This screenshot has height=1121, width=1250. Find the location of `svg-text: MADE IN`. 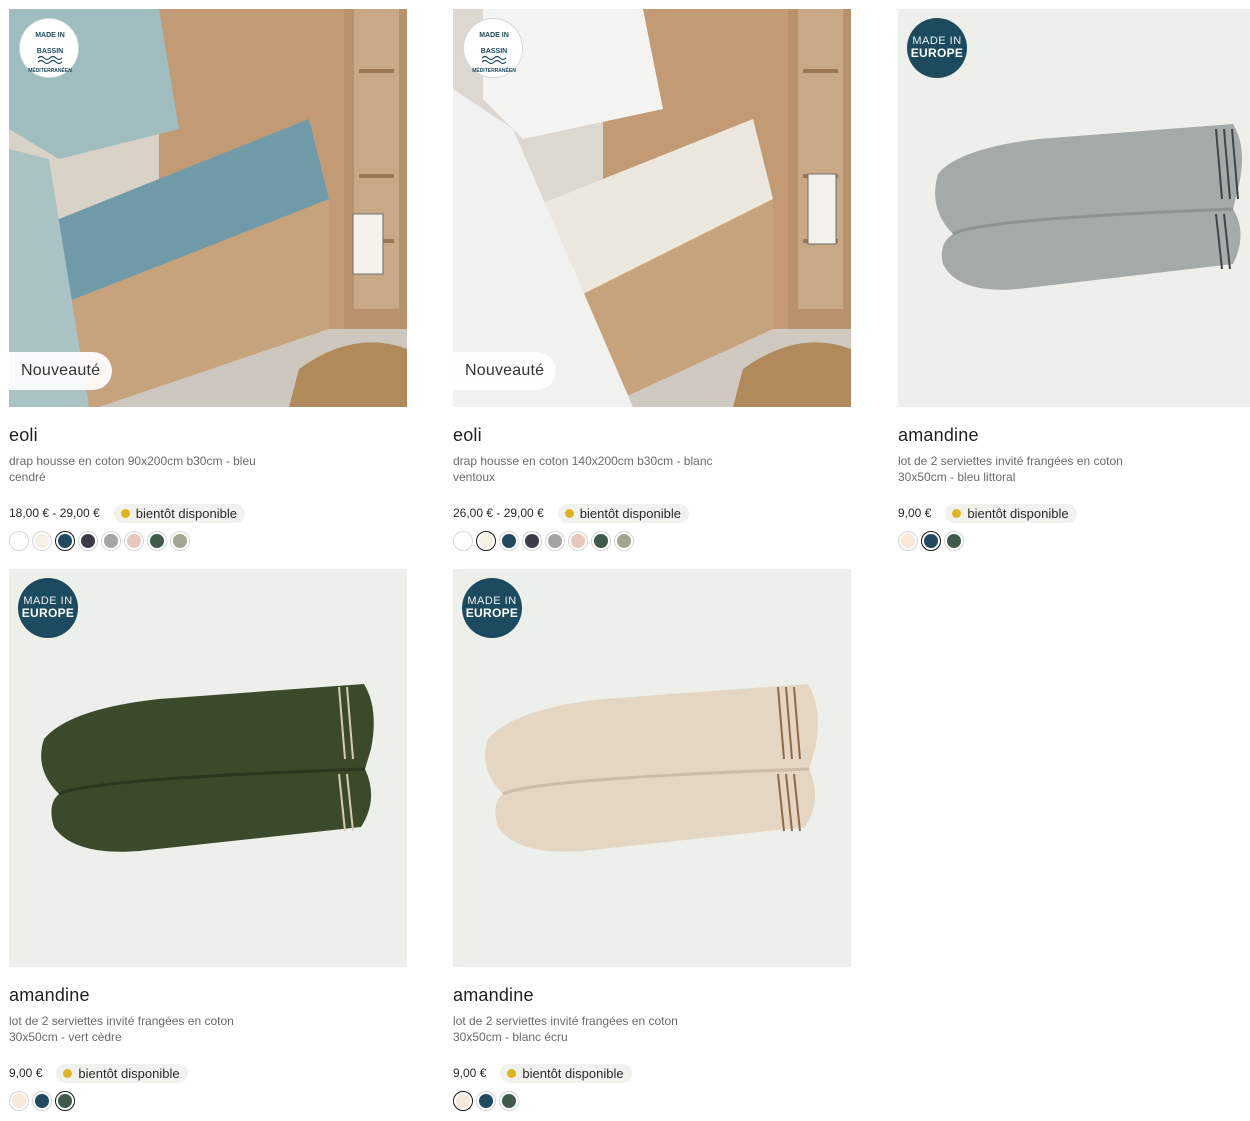

svg-text: MADE IN is located at coordinates (50, 35).